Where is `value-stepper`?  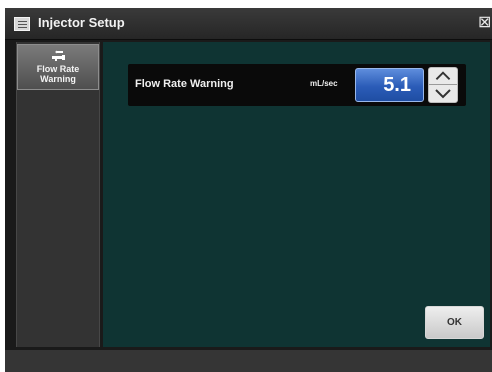 value-stepper is located at coordinates (443, 85).